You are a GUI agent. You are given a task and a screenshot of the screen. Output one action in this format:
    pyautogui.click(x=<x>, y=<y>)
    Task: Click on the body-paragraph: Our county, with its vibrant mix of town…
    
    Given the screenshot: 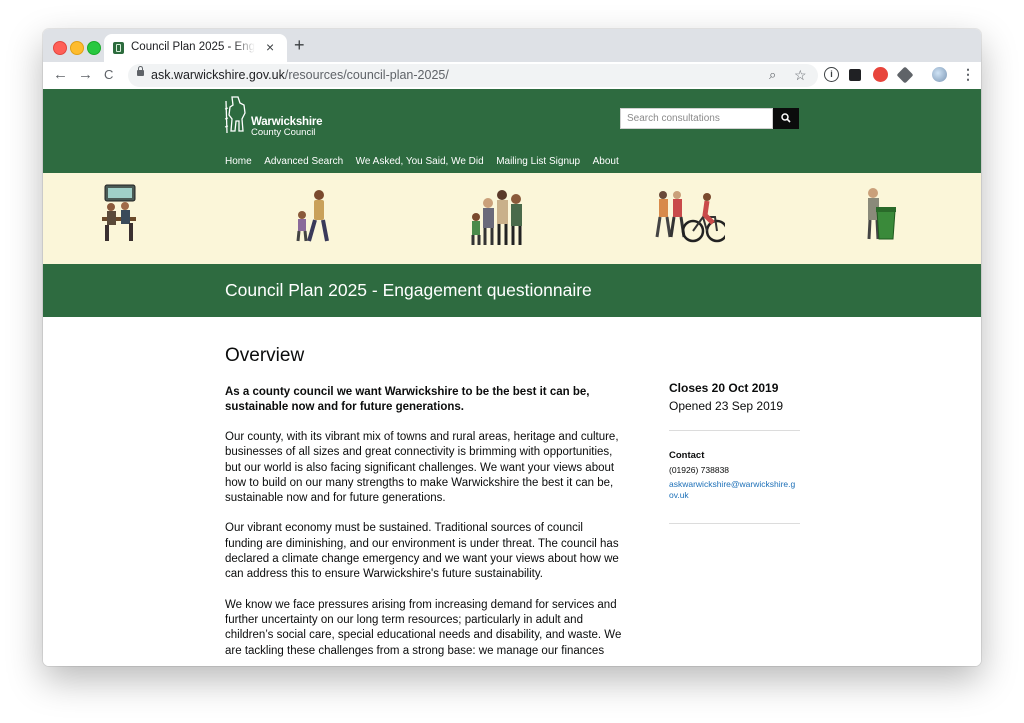 What is the action you would take?
    pyautogui.click(x=422, y=468)
    